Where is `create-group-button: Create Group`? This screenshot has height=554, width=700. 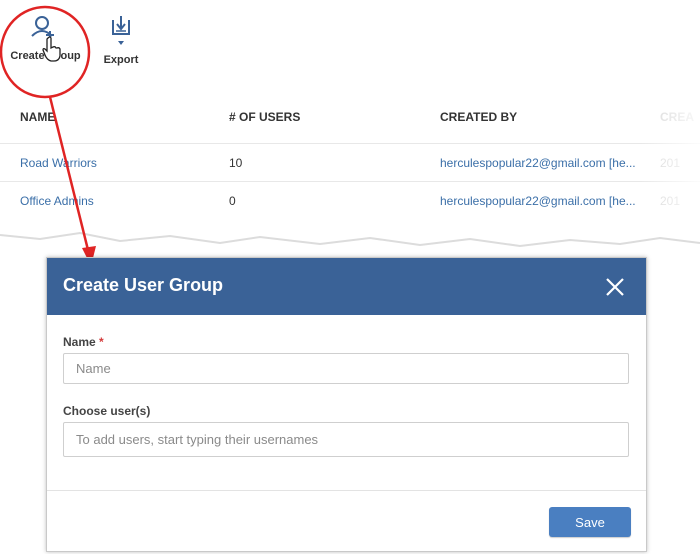
create-group-button: Create Group is located at coordinates (45, 38).